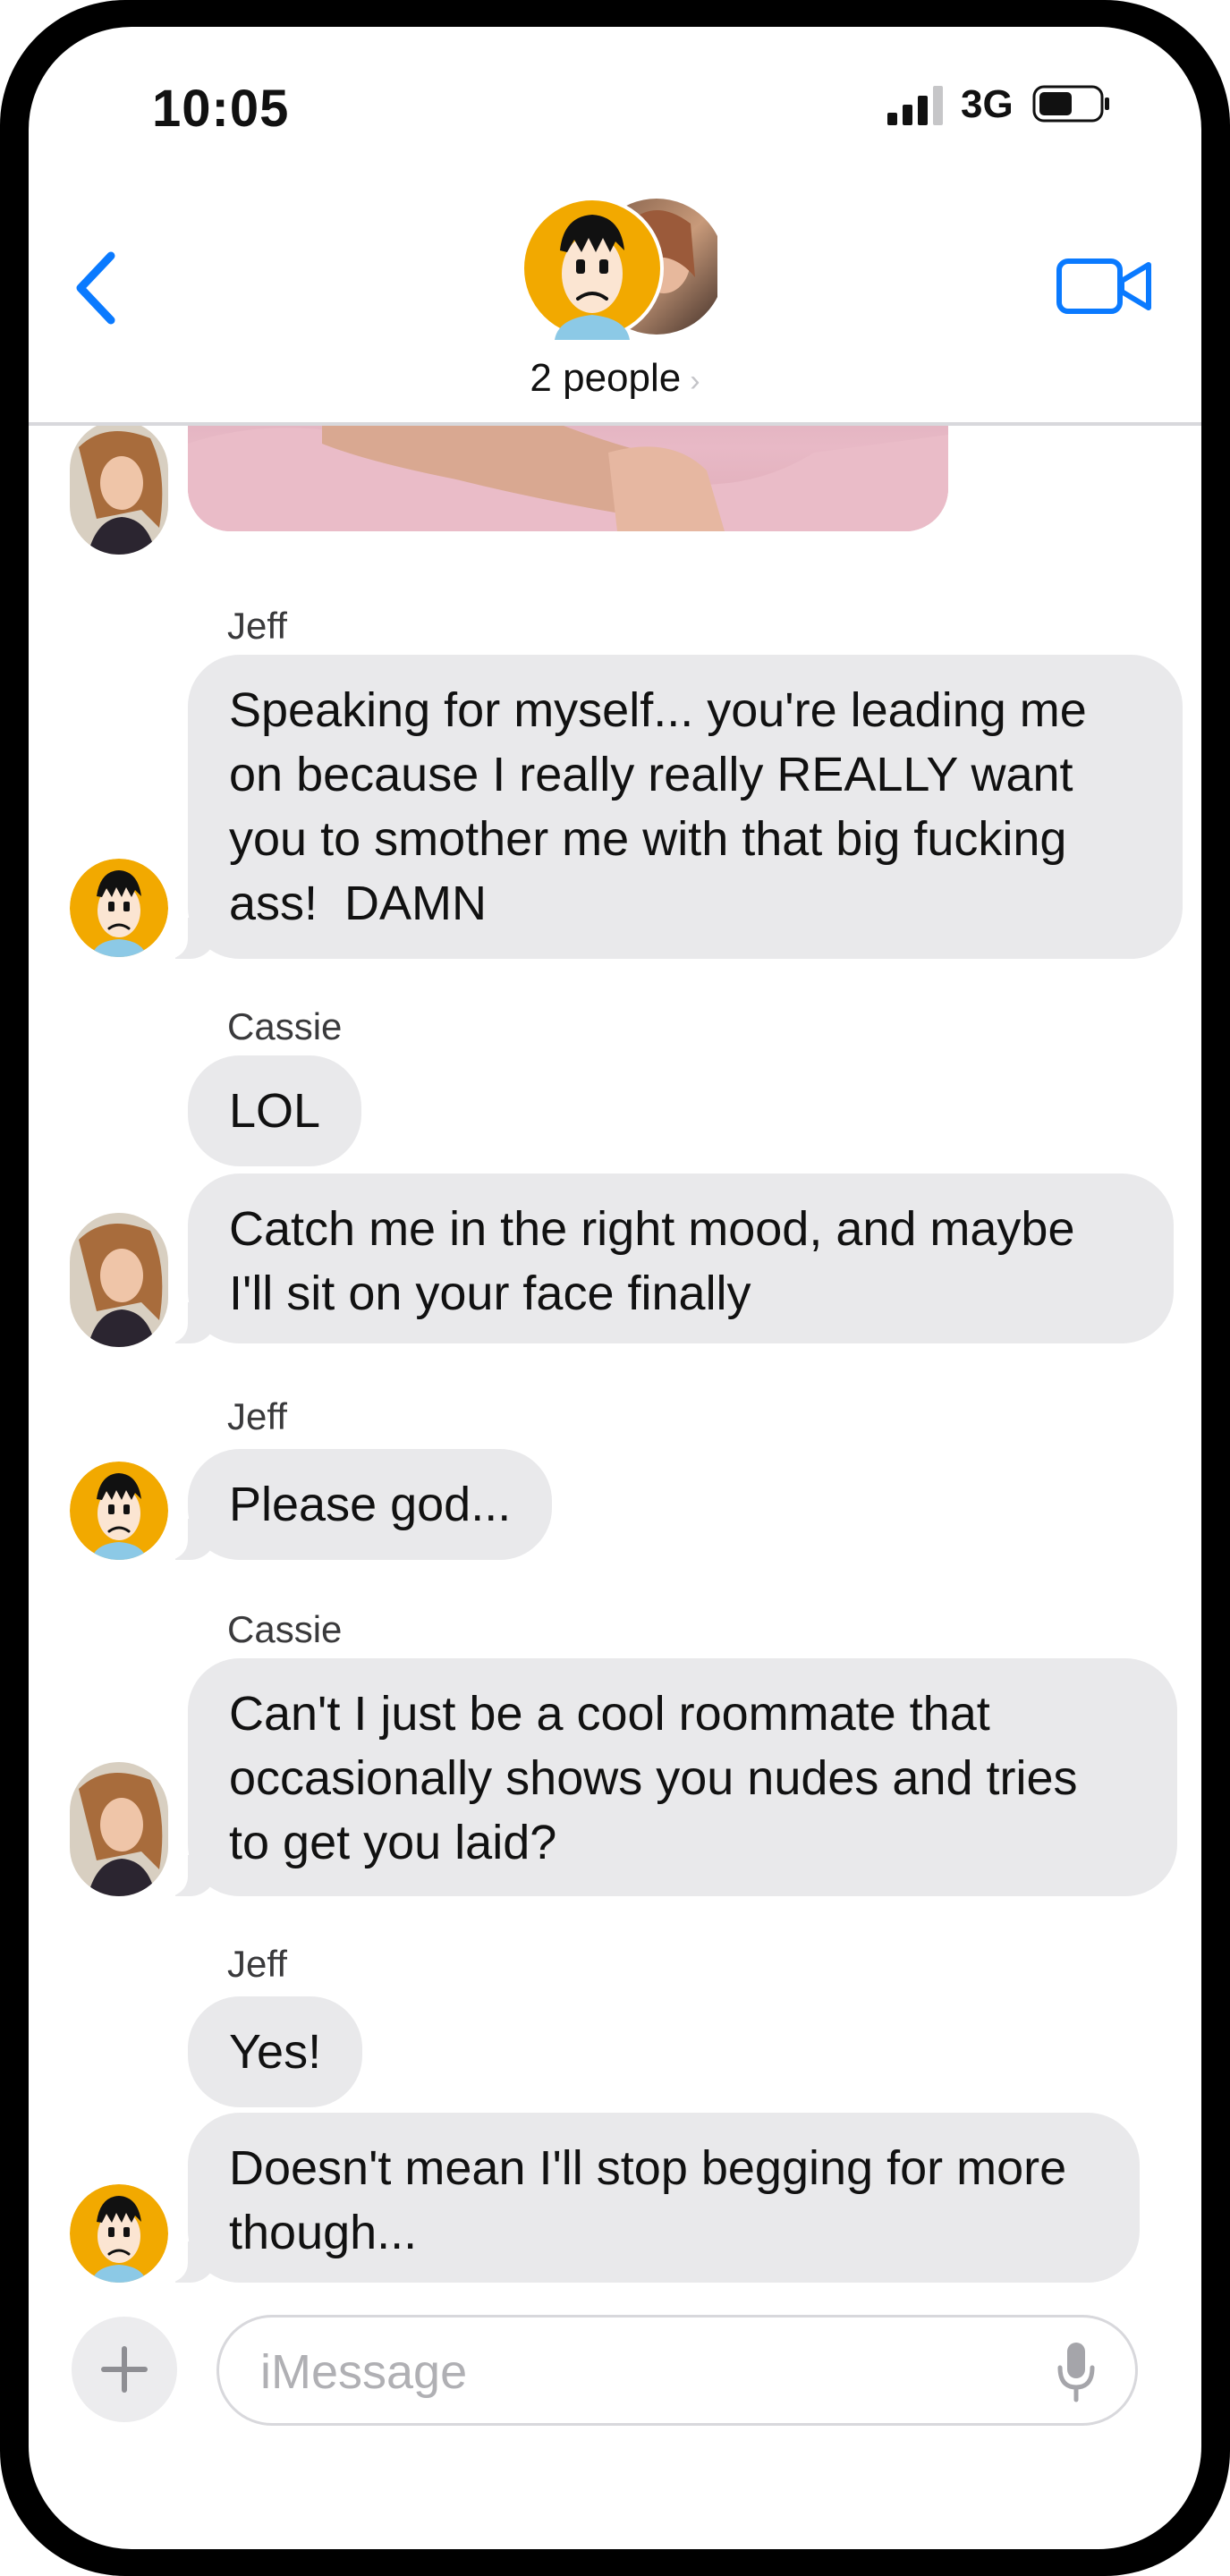  I want to click on status-bar: 10:05 3G, so click(615, 94).